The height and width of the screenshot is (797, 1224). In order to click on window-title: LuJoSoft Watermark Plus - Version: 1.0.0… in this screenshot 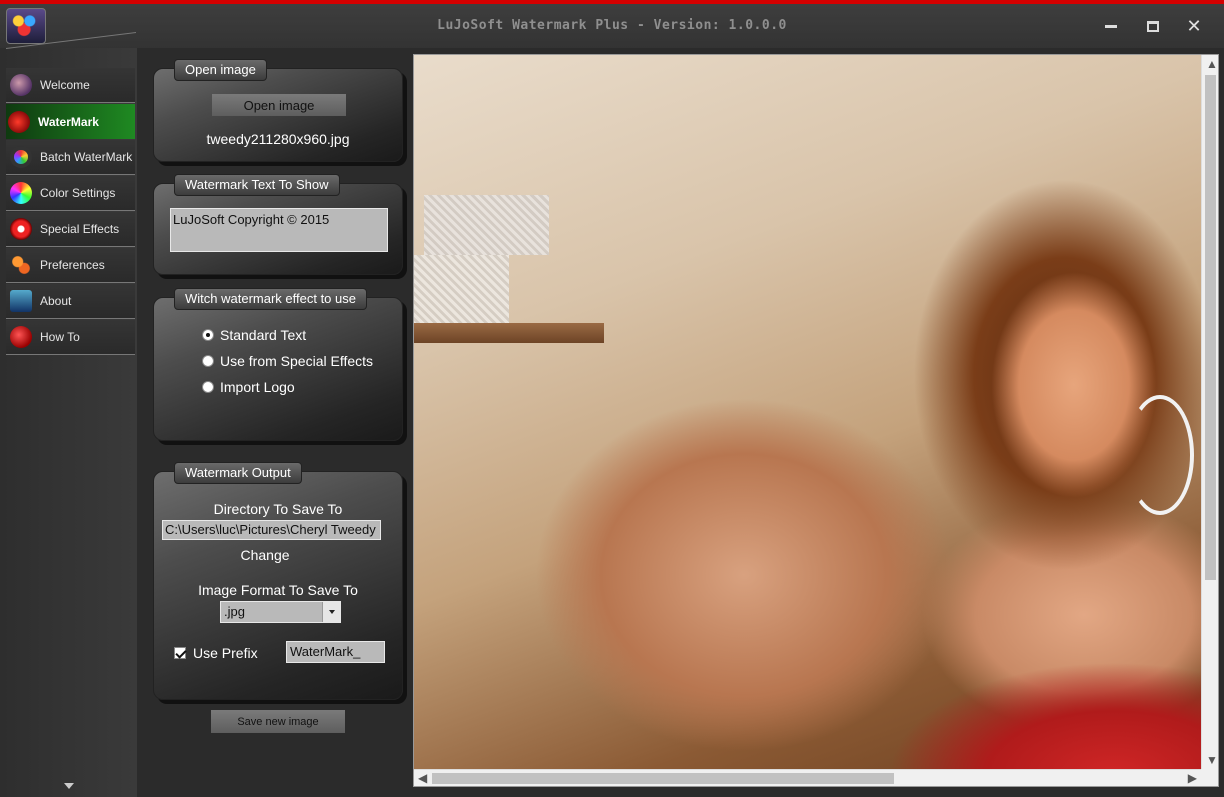, I will do `click(612, 25)`.